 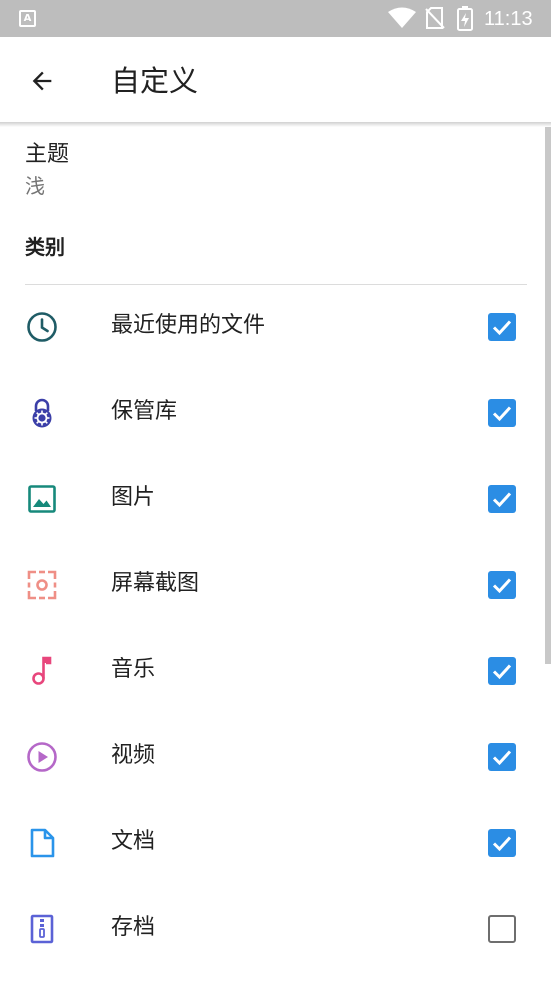 I want to click on category-label: 音乐, so click(x=133, y=669).